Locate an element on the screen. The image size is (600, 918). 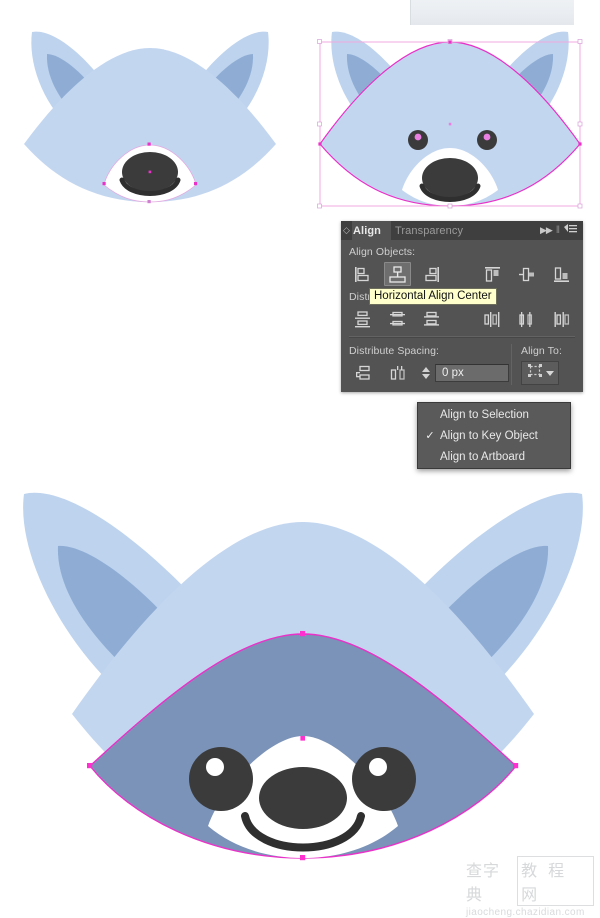
artwork-top-right is located at coordinates (450, 115).